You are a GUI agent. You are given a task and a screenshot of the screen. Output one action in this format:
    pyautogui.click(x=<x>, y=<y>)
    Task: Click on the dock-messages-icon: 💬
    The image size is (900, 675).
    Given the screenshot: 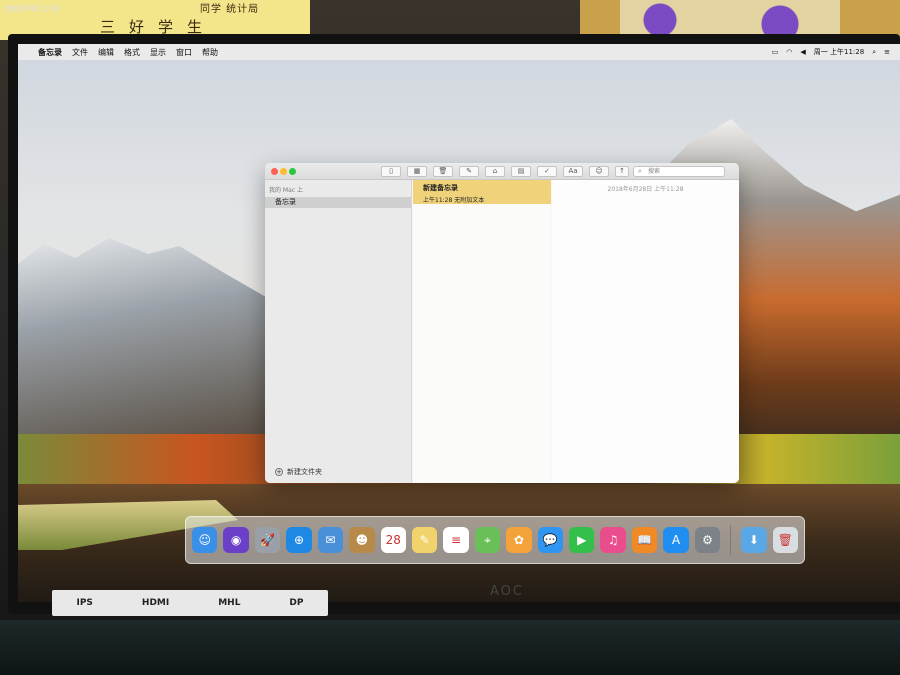 What is the action you would take?
    pyautogui.click(x=550, y=540)
    